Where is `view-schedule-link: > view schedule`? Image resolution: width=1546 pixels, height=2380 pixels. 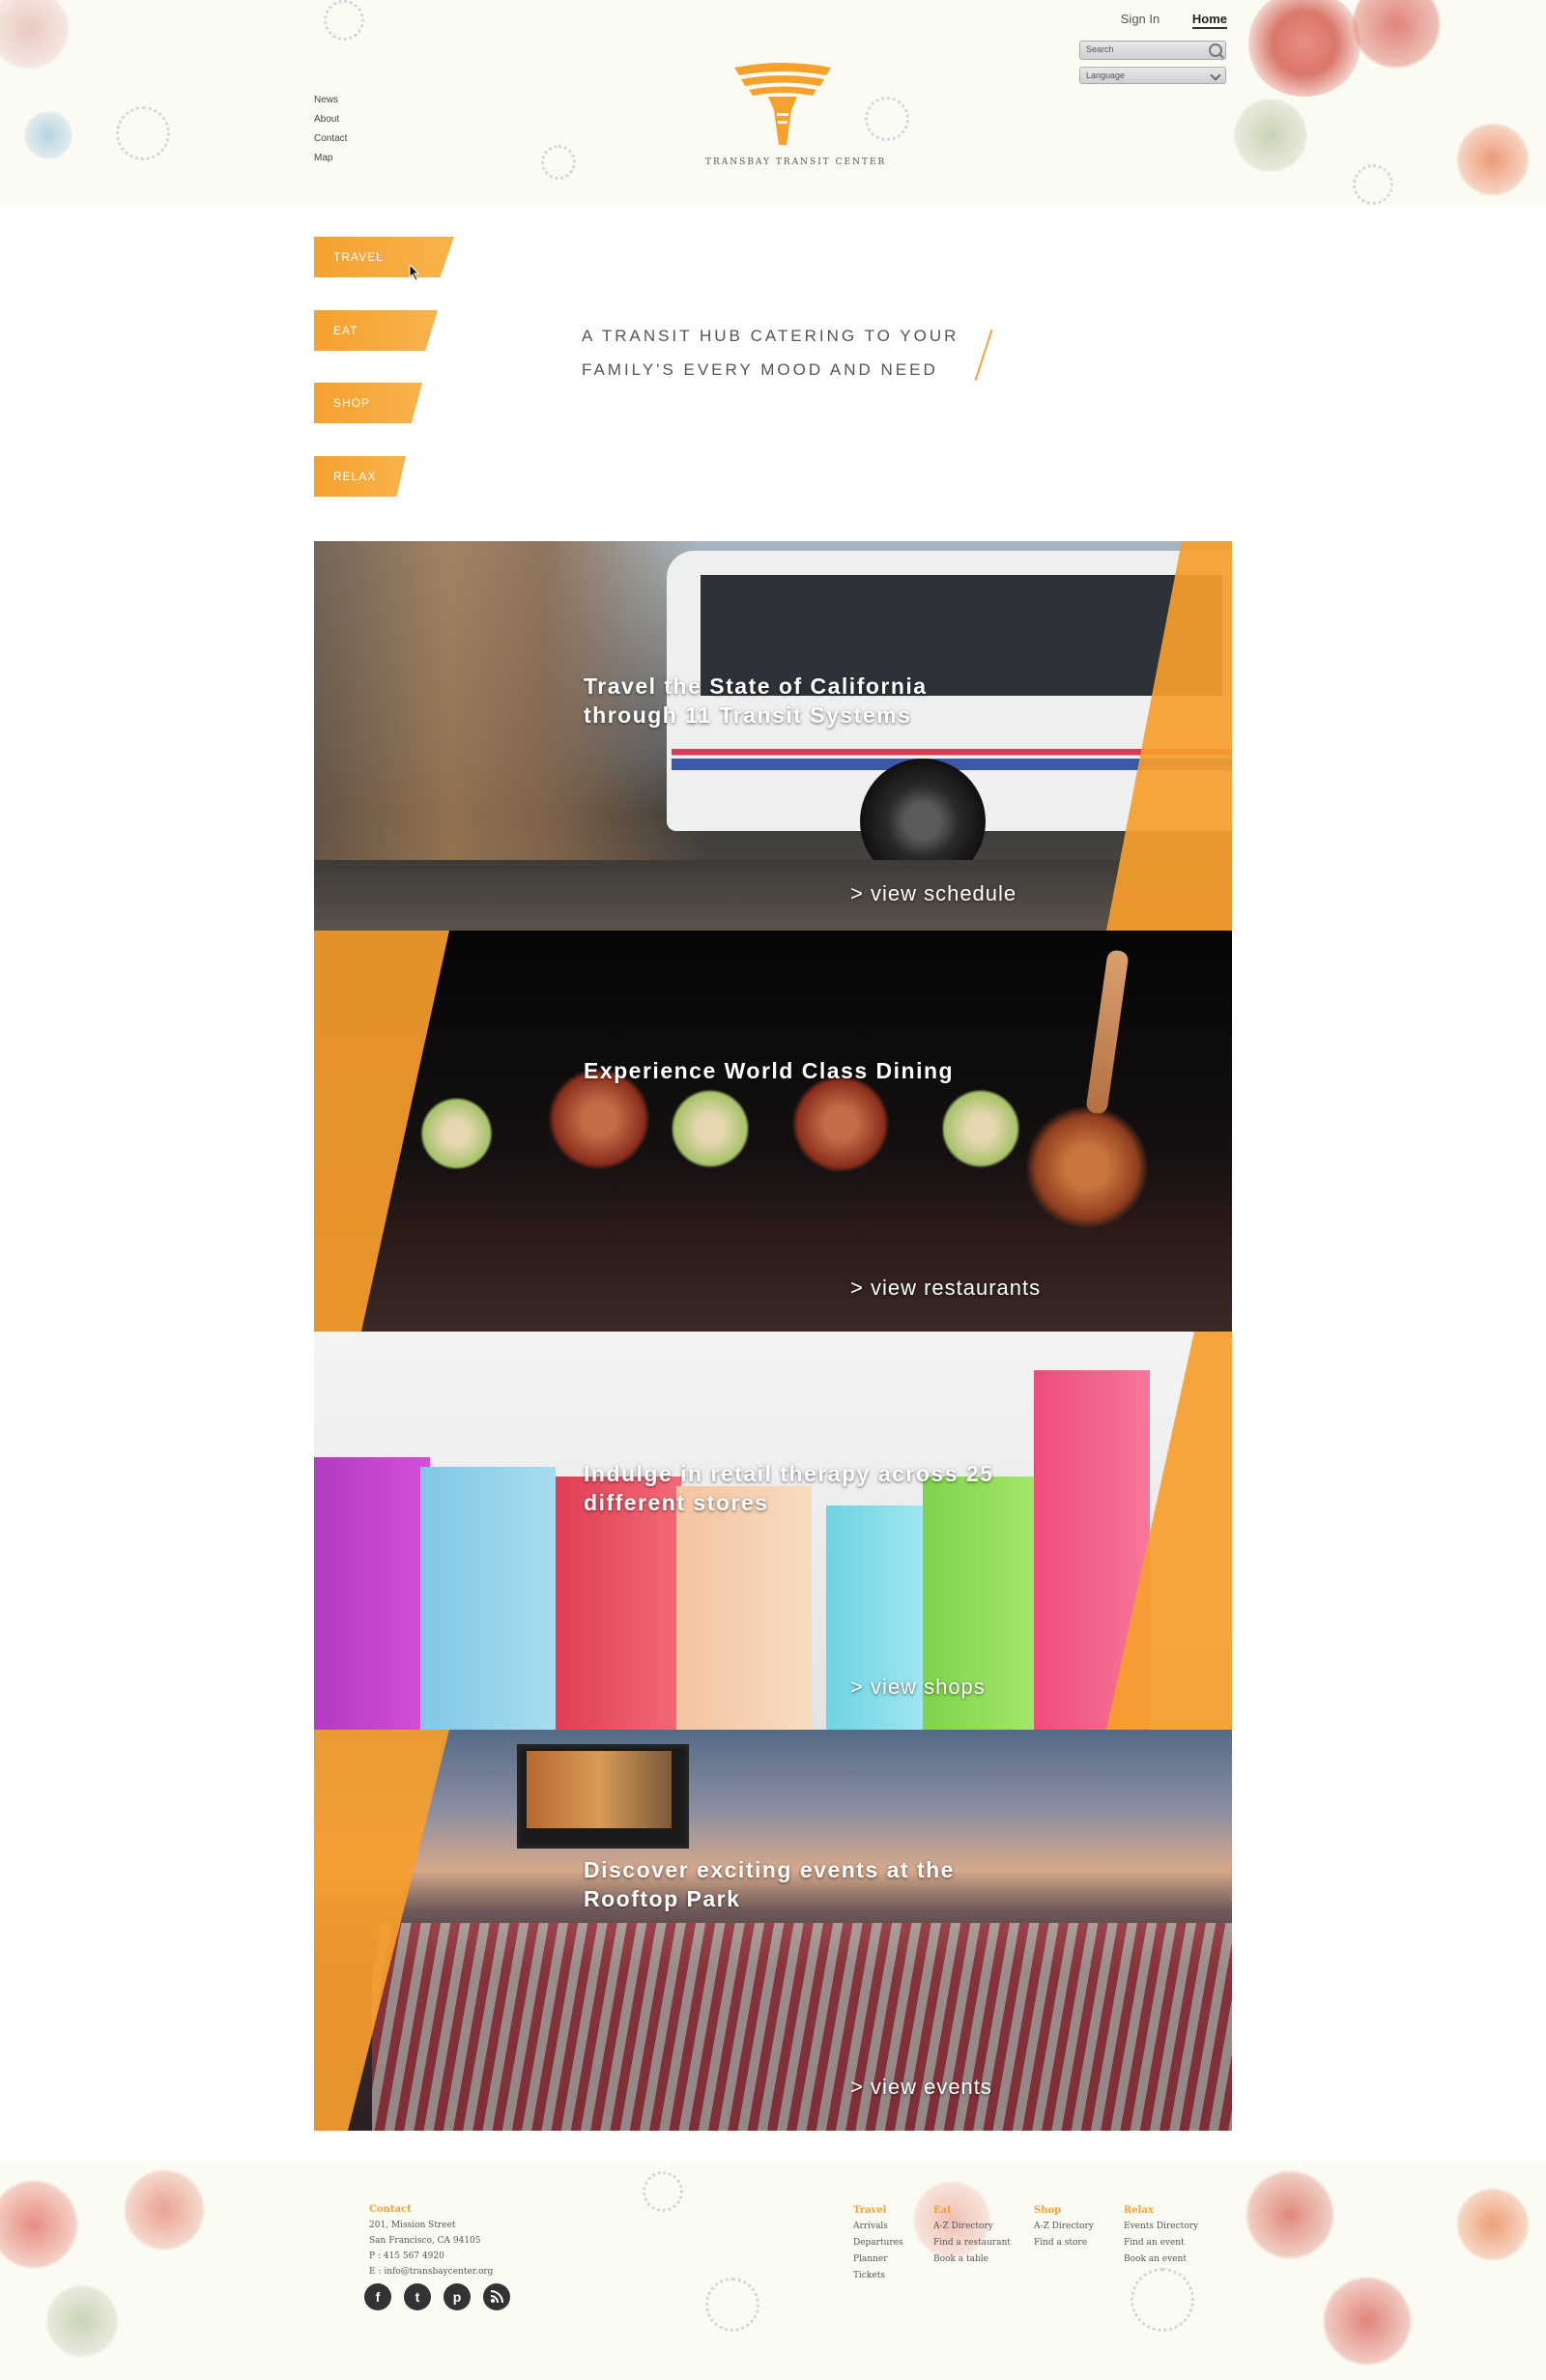 view-schedule-link: > view schedule is located at coordinates (933, 894).